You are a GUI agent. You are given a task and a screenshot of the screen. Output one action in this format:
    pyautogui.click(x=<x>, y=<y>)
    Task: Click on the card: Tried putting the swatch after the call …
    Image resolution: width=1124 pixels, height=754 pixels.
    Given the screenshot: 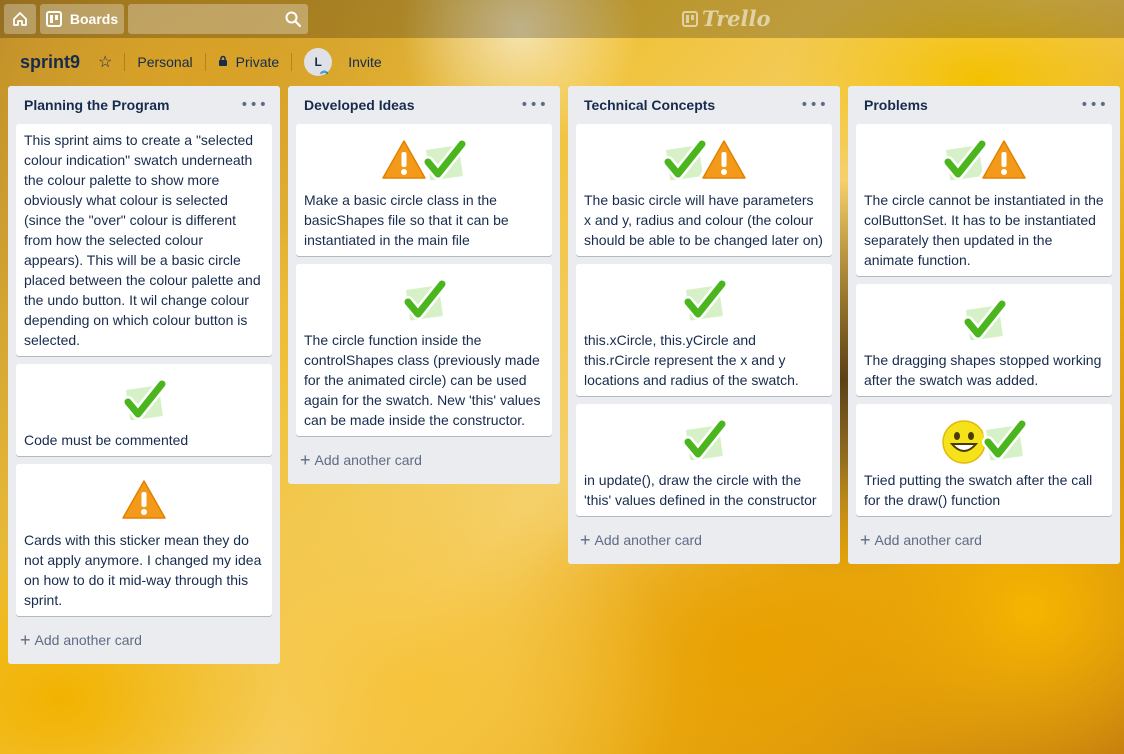 What is the action you would take?
    pyautogui.click(x=984, y=460)
    